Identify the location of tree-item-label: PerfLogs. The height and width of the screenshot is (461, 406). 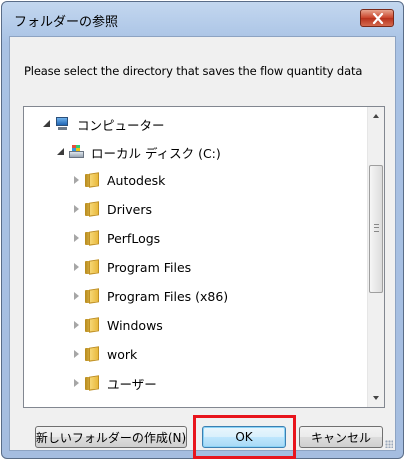
(134, 238).